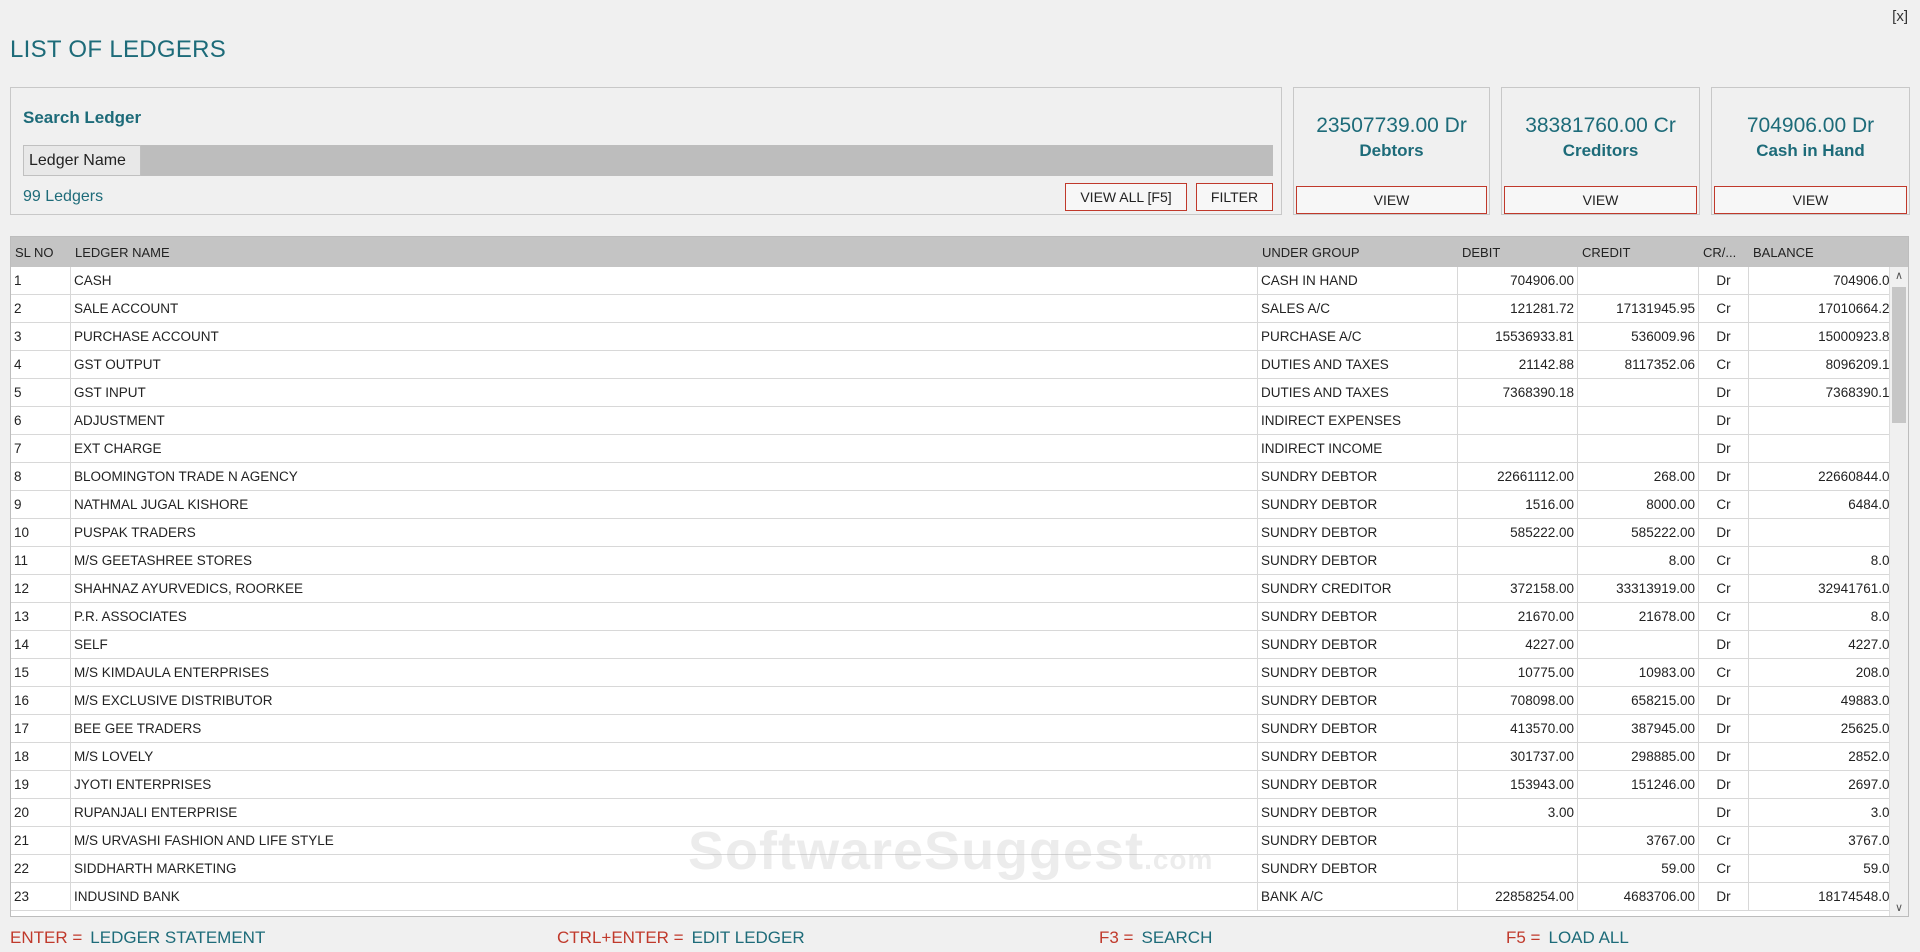  What do you see at coordinates (1825, 393) in the screenshot?
I see `cell-balance: 7368390.18` at bounding box center [1825, 393].